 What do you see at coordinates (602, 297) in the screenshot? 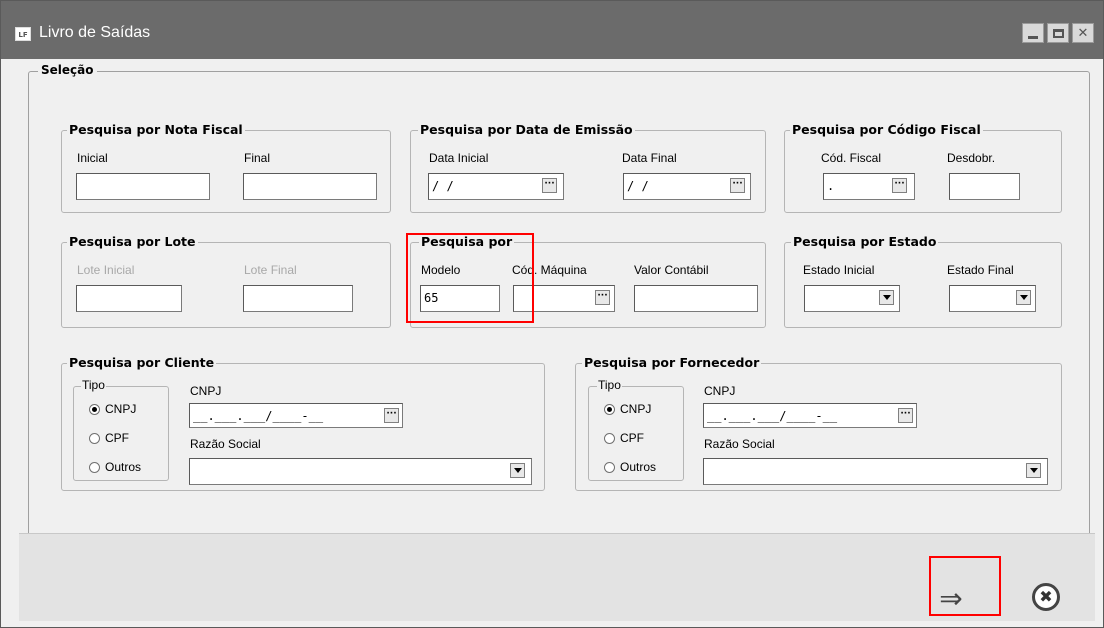
I see `cod-maquina-ellipsis-button: ···` at bounding box center [602, 297].